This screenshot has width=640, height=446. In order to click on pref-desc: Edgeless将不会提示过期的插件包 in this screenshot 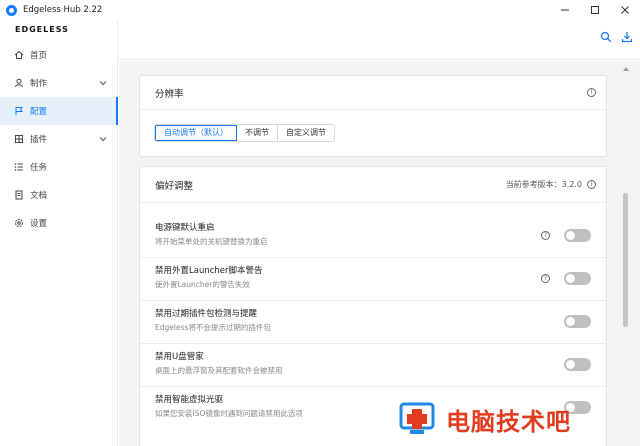, I will do `click(213, 327)`.